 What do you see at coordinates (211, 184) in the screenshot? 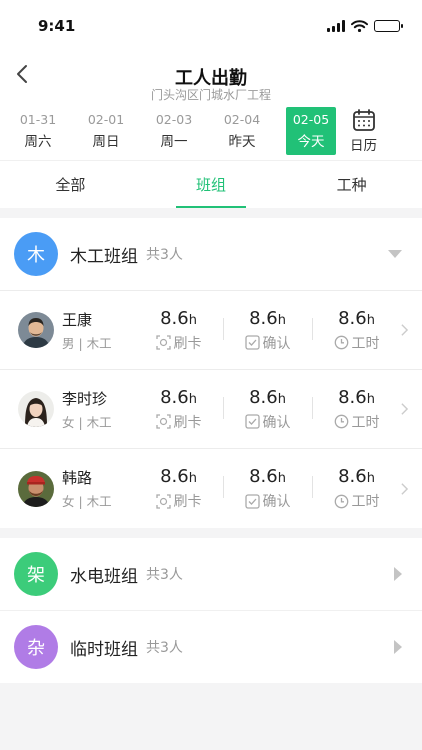
I see `tab-team: 班组` at bounding box center [211, 184].